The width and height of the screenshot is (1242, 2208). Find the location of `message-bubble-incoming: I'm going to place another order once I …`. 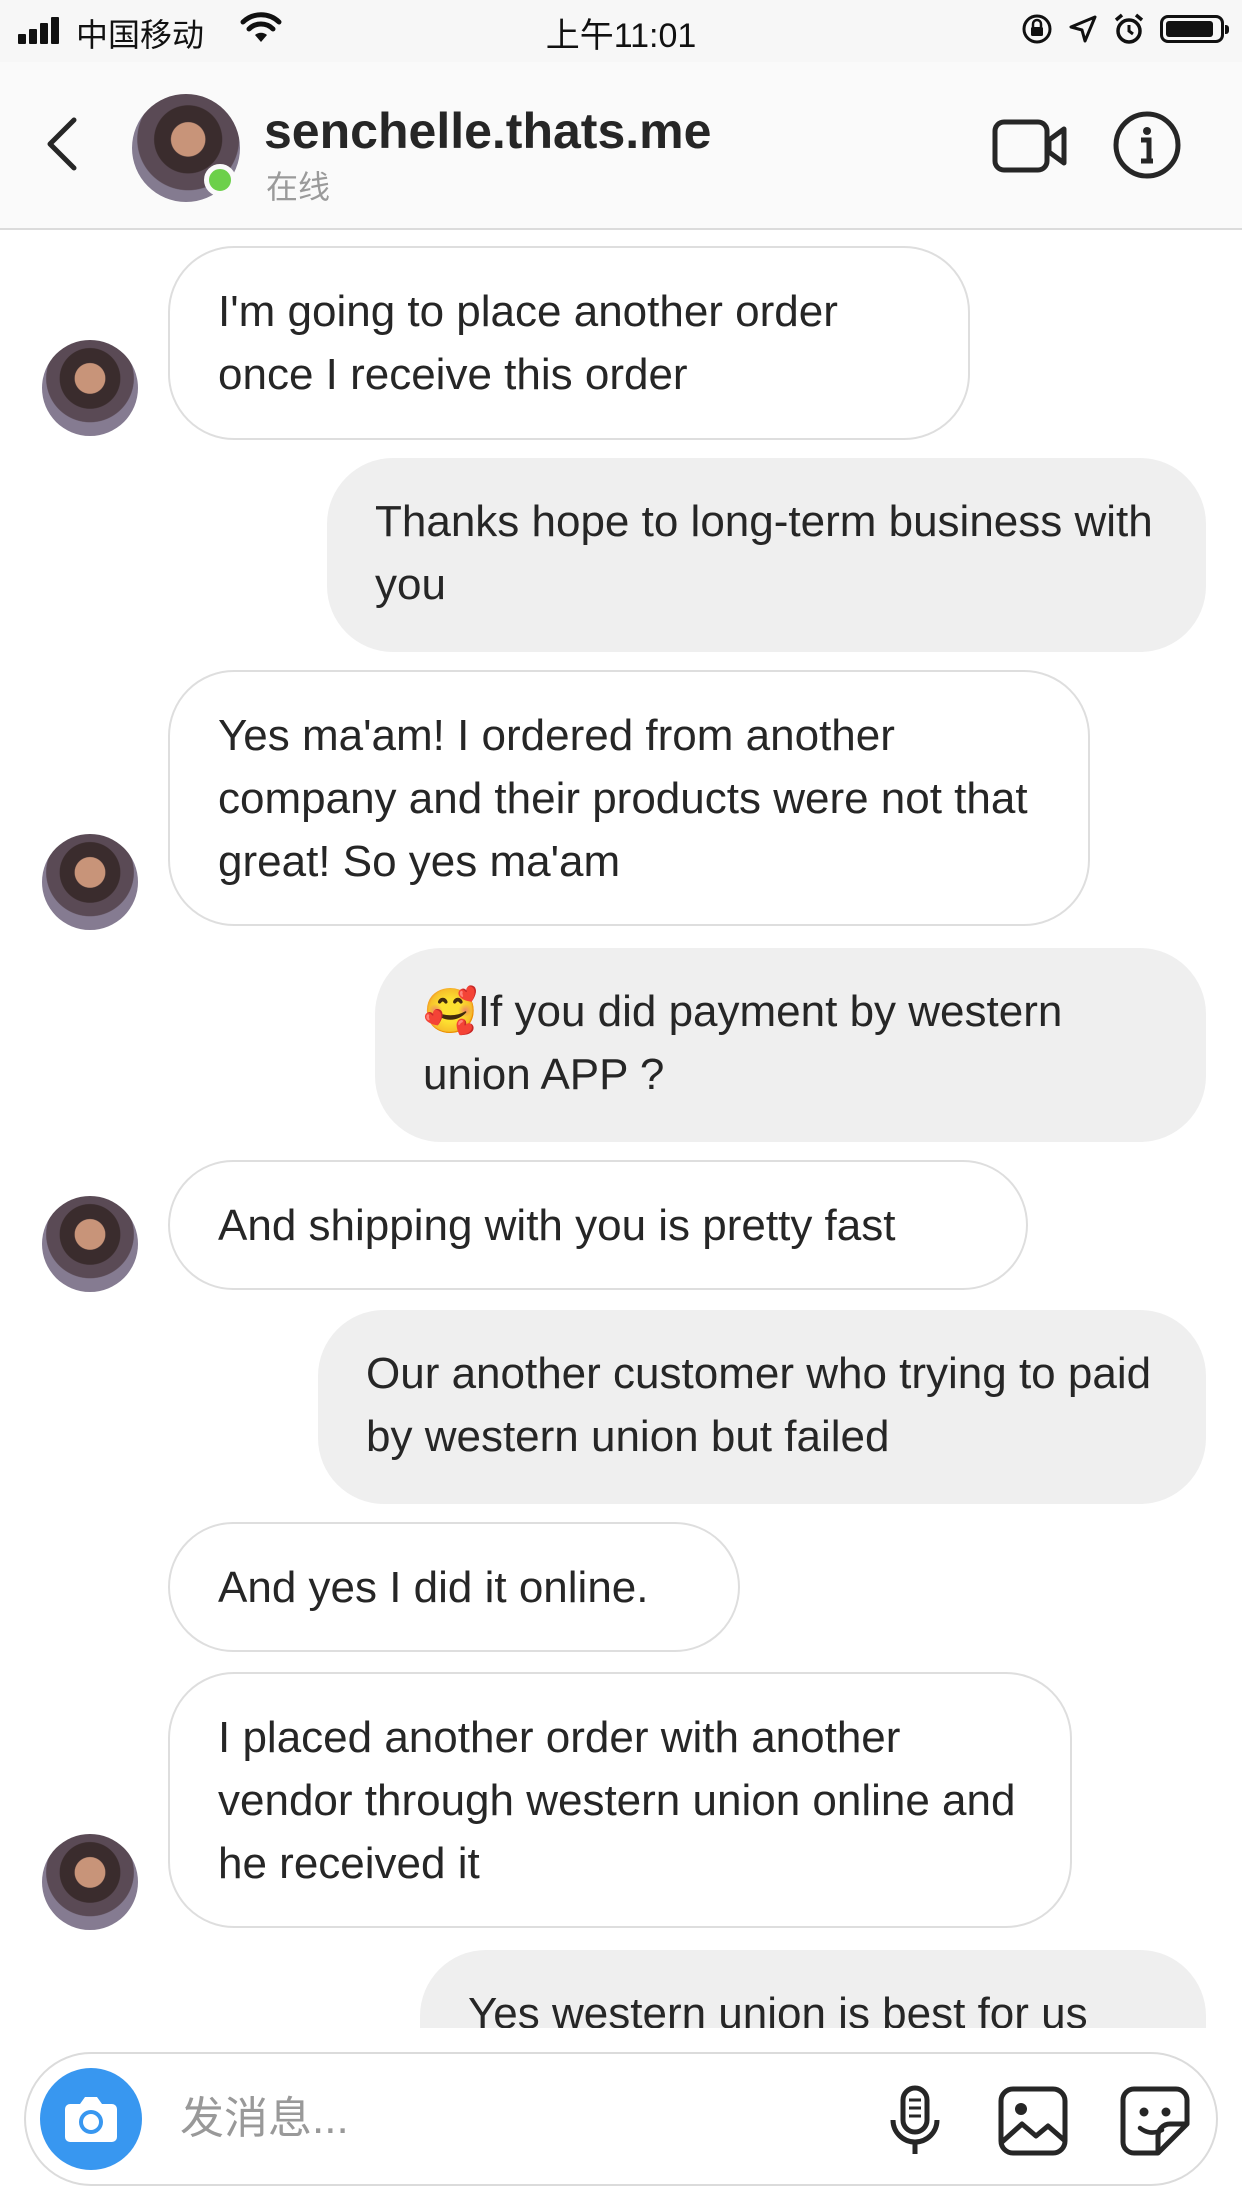

message-bubble-incoming: I'm going to place another order once I … is located at coordinates (569, 343).